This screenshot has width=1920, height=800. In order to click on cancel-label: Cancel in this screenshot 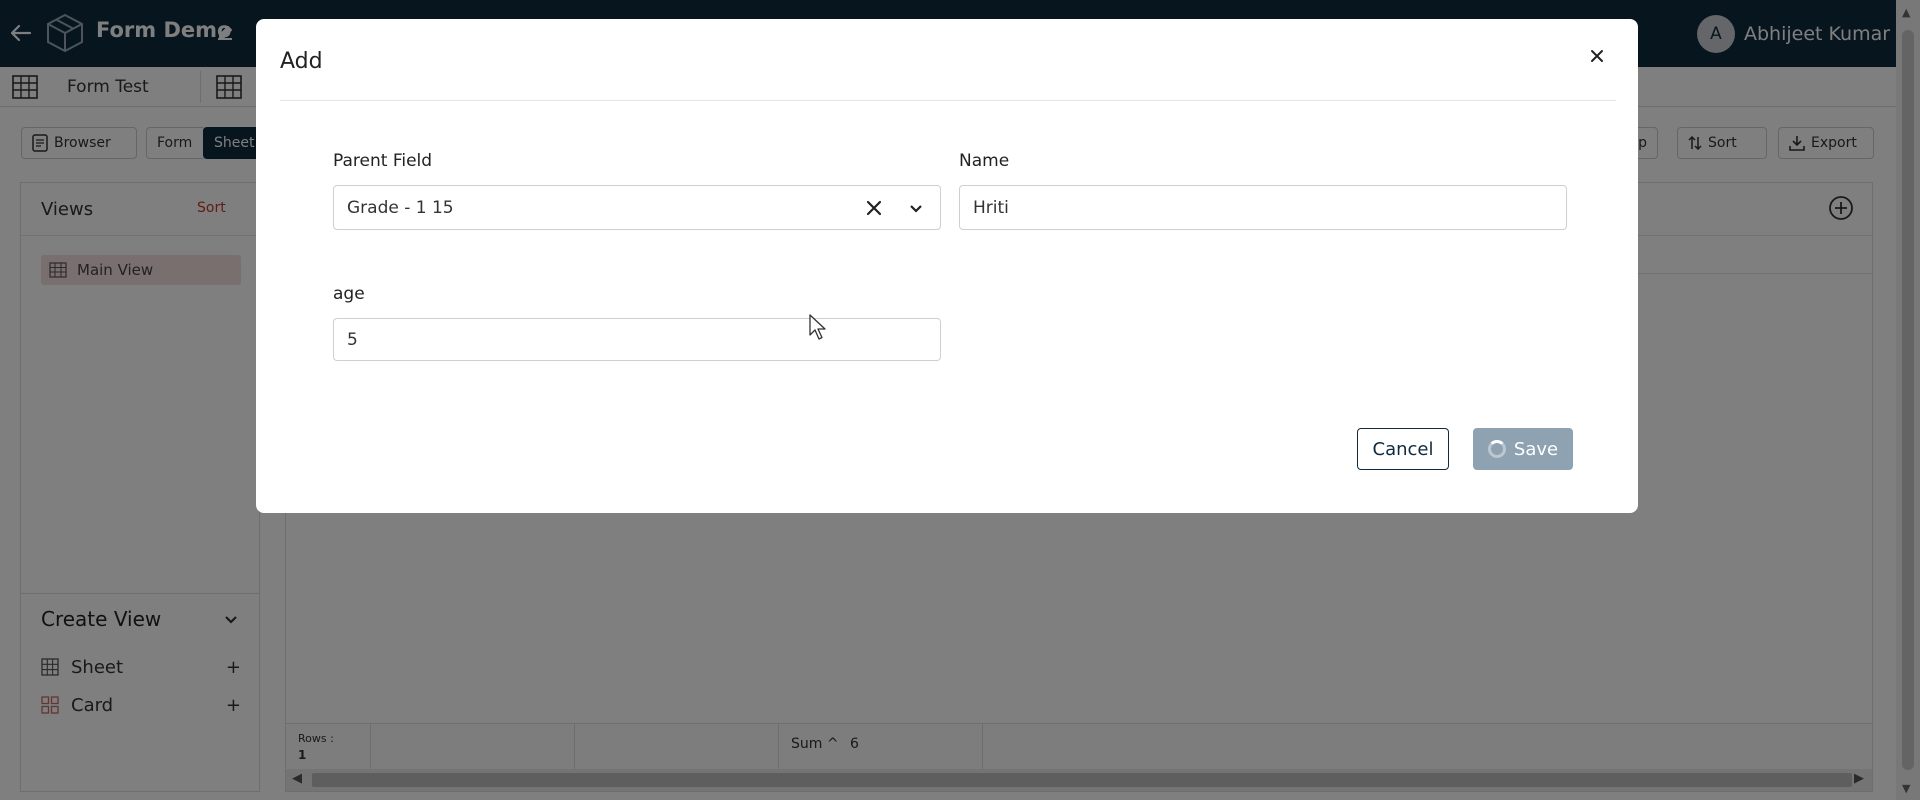, I will do `click(1403, 449)`.